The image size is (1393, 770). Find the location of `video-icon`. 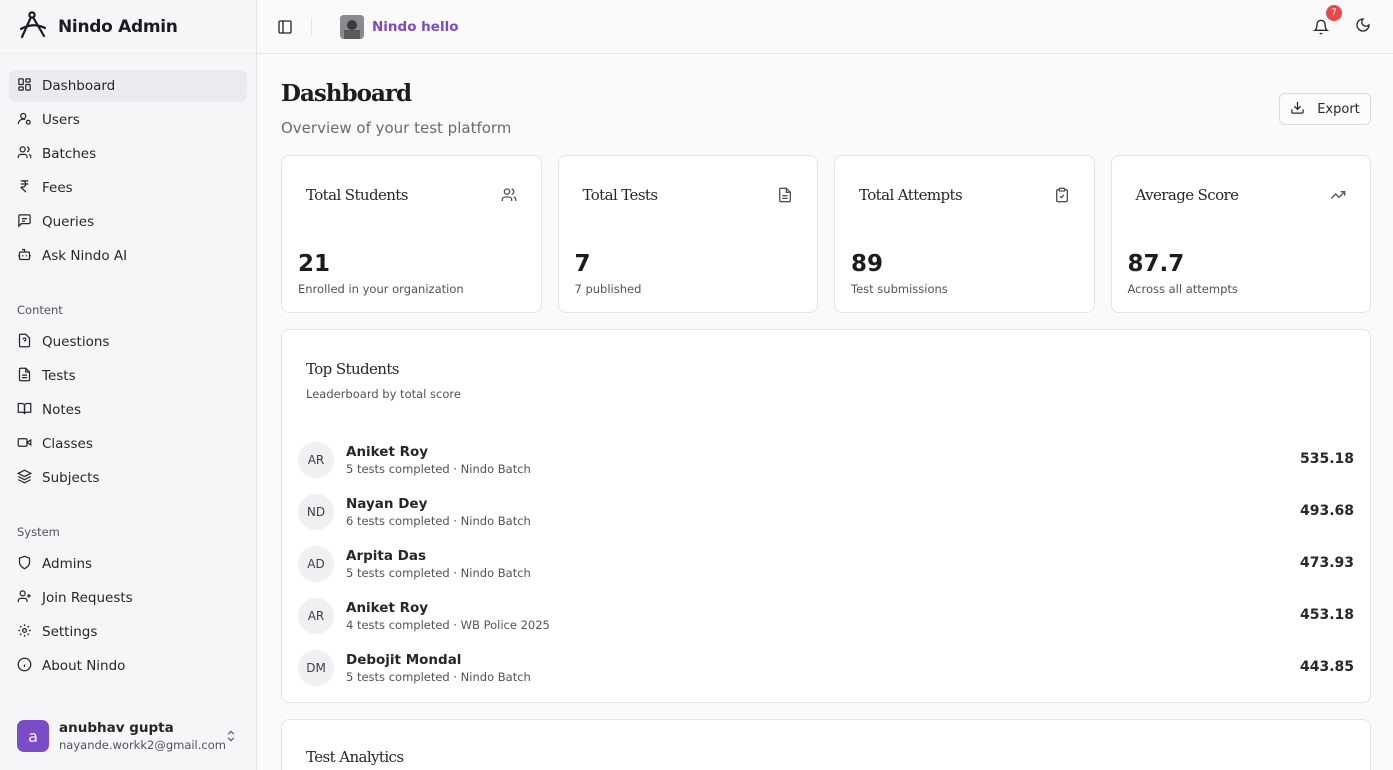

video-icon is located at coordinates (24, 444).